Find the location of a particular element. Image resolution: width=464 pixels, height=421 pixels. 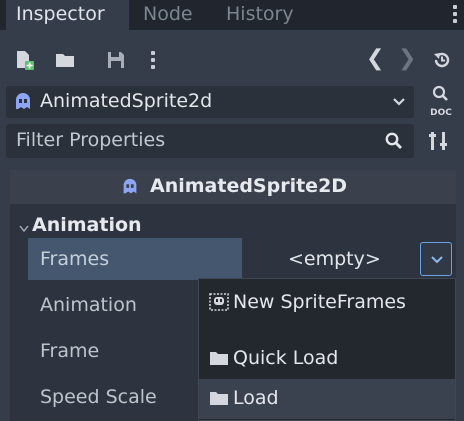

forward-arrow-icon: ❯ is located at coordinates (407, 59).